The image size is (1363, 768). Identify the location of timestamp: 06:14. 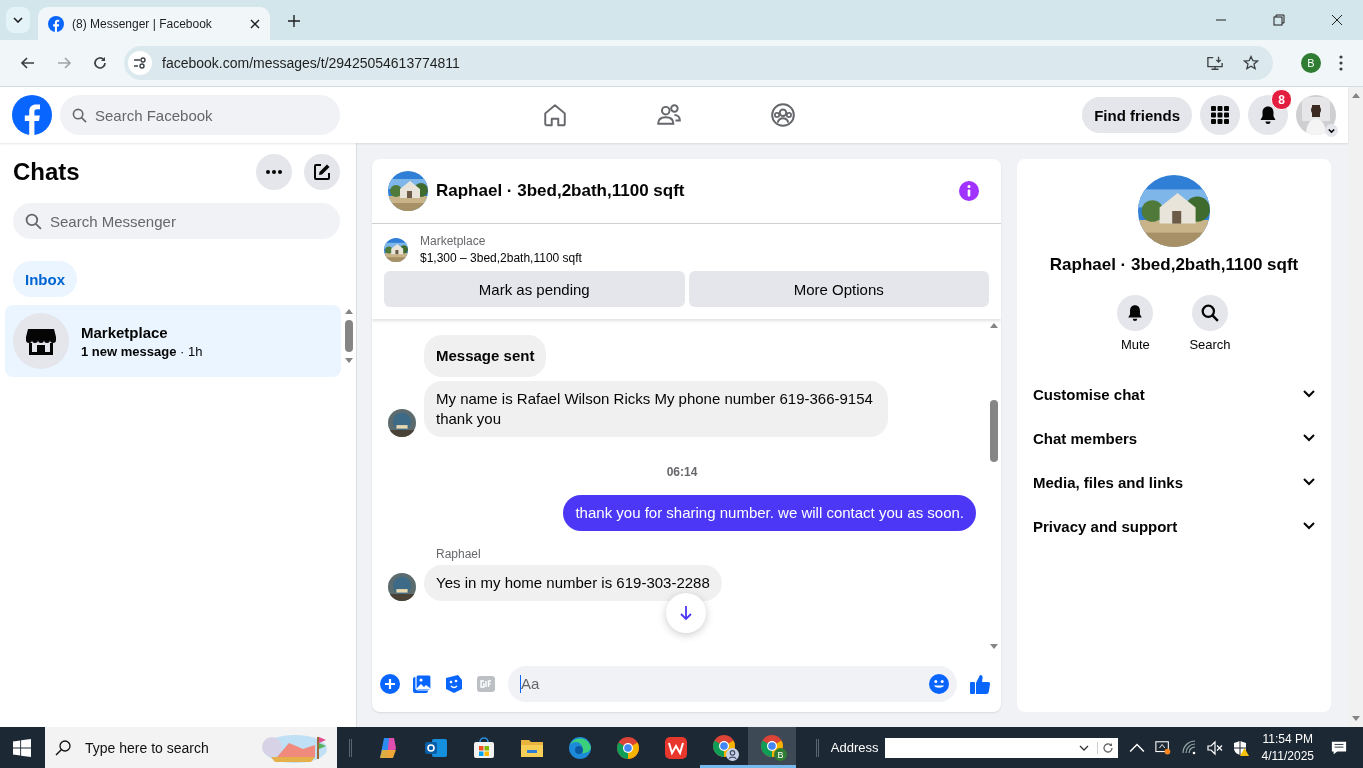
(682, 472).